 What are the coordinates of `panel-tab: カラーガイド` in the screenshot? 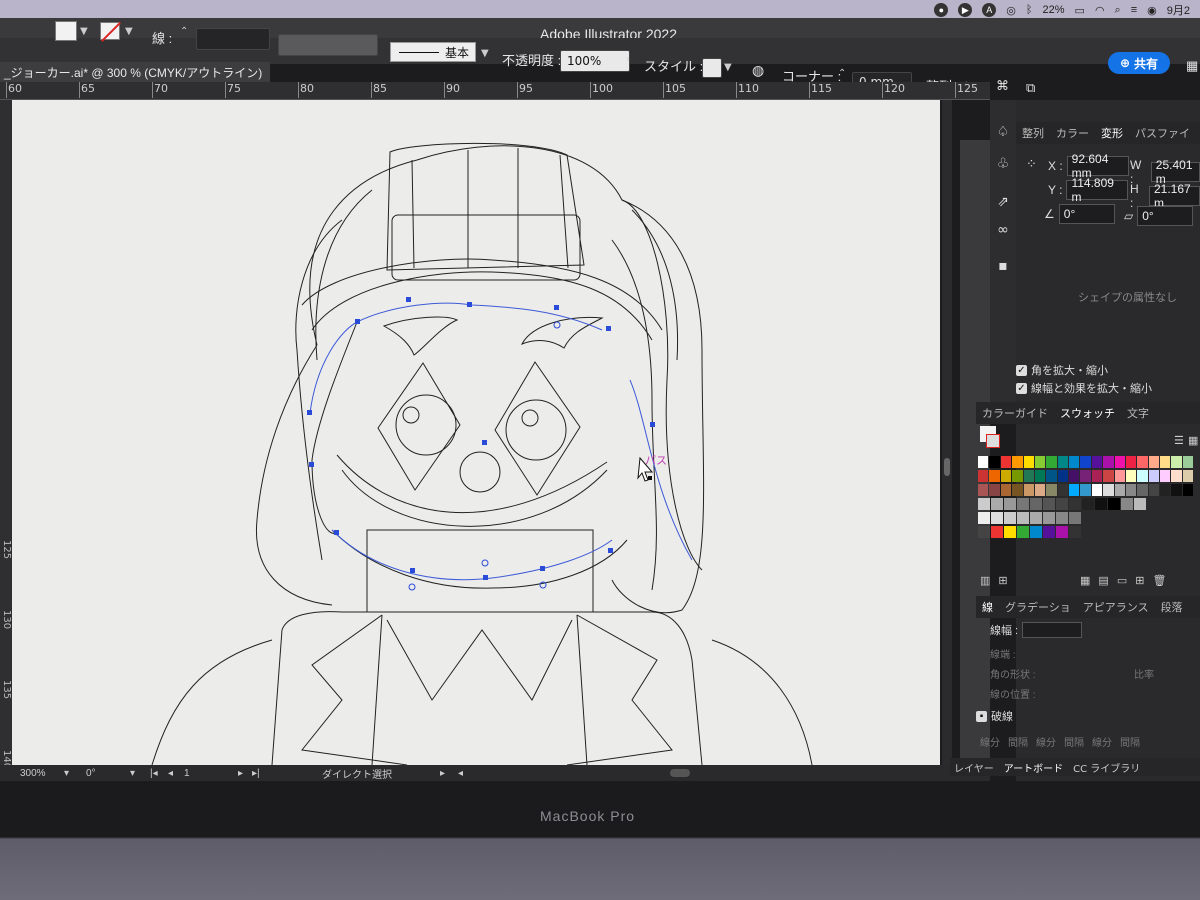 It's located at (1015, 413).